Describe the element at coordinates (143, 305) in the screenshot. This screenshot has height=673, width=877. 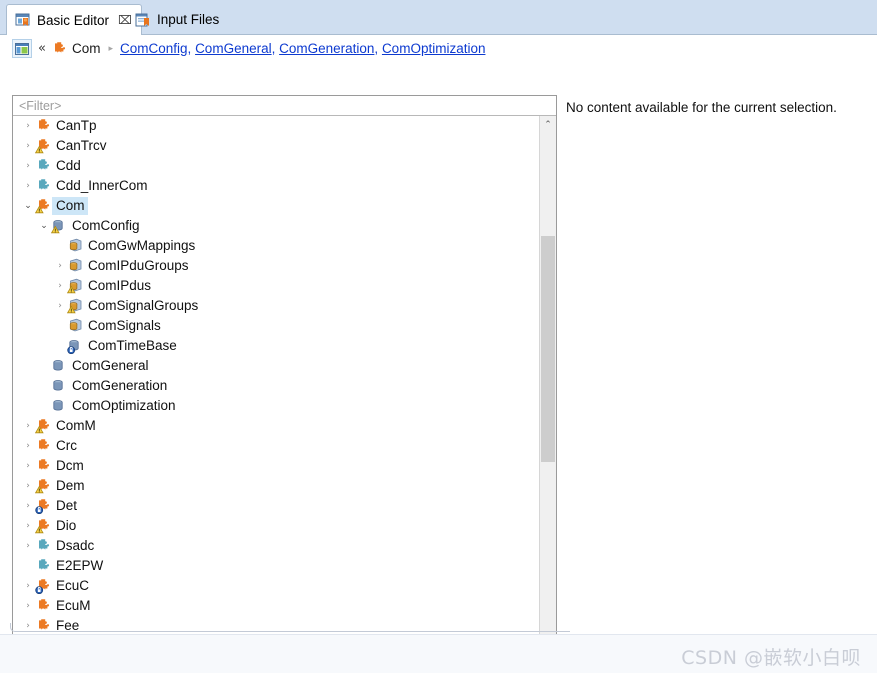
I see `tree-item-label: ComSignalGroups` at that location.